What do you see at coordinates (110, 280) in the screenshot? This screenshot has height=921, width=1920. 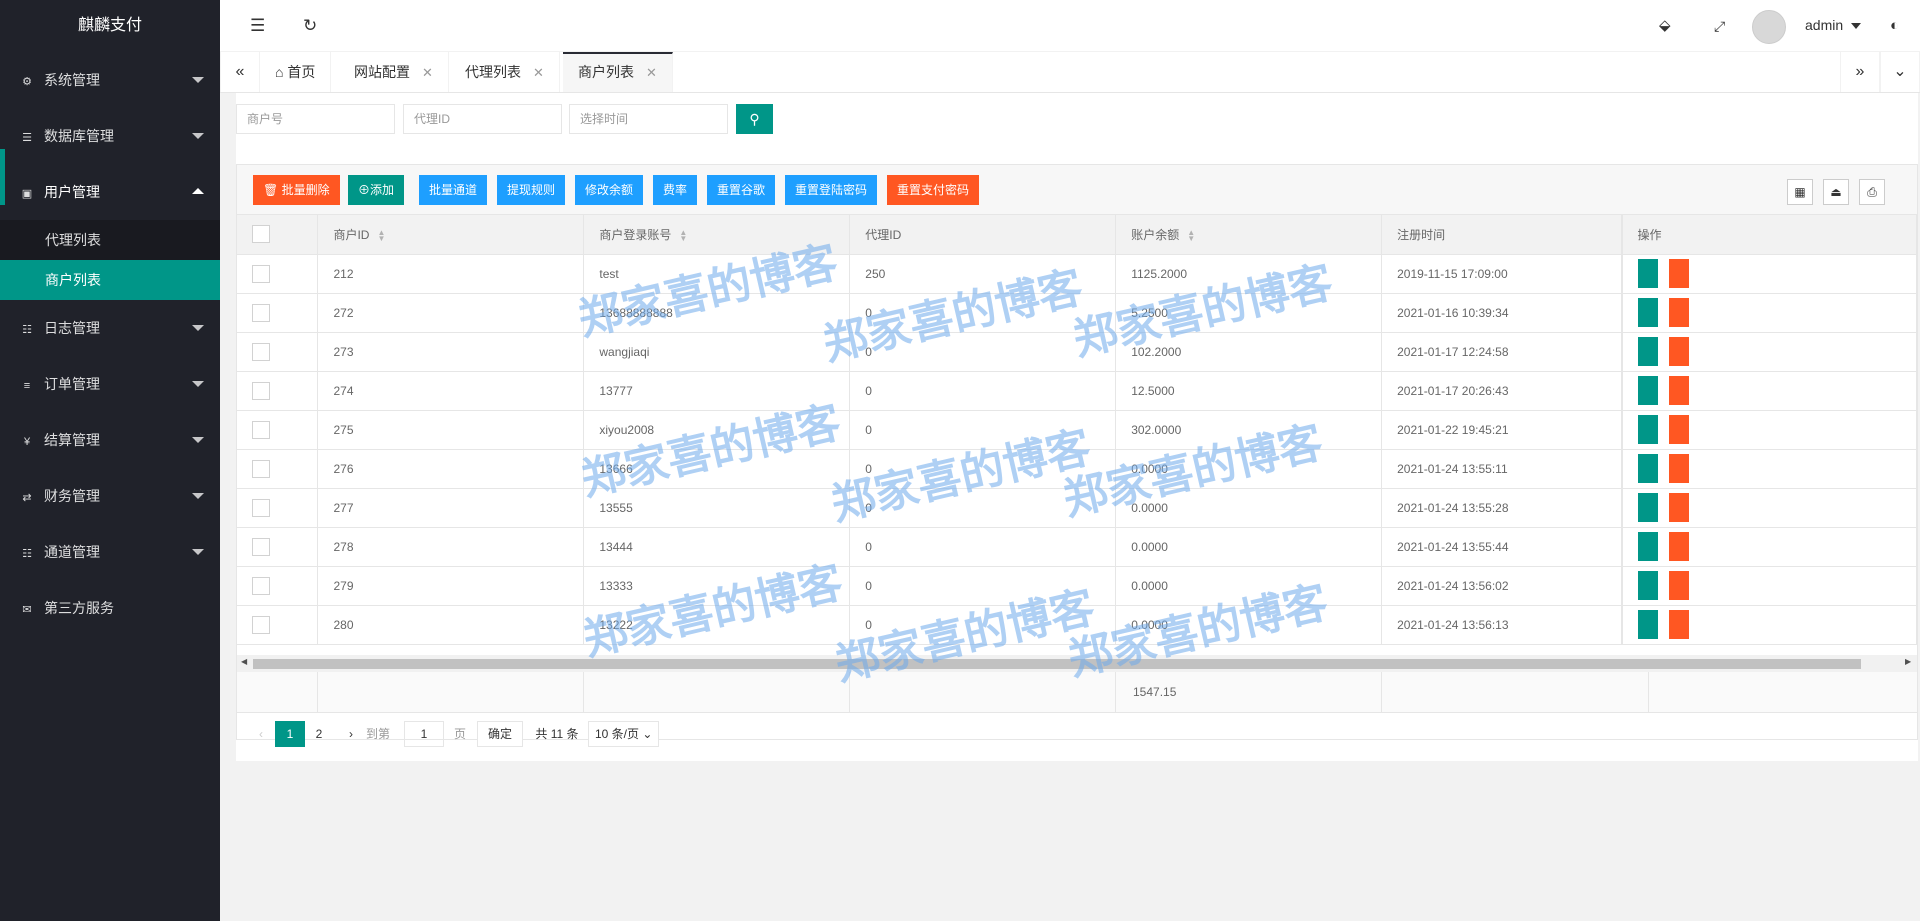 I see `sidebar-subitem-merchant-list: 商户列表` at bounding box center [110, 280].